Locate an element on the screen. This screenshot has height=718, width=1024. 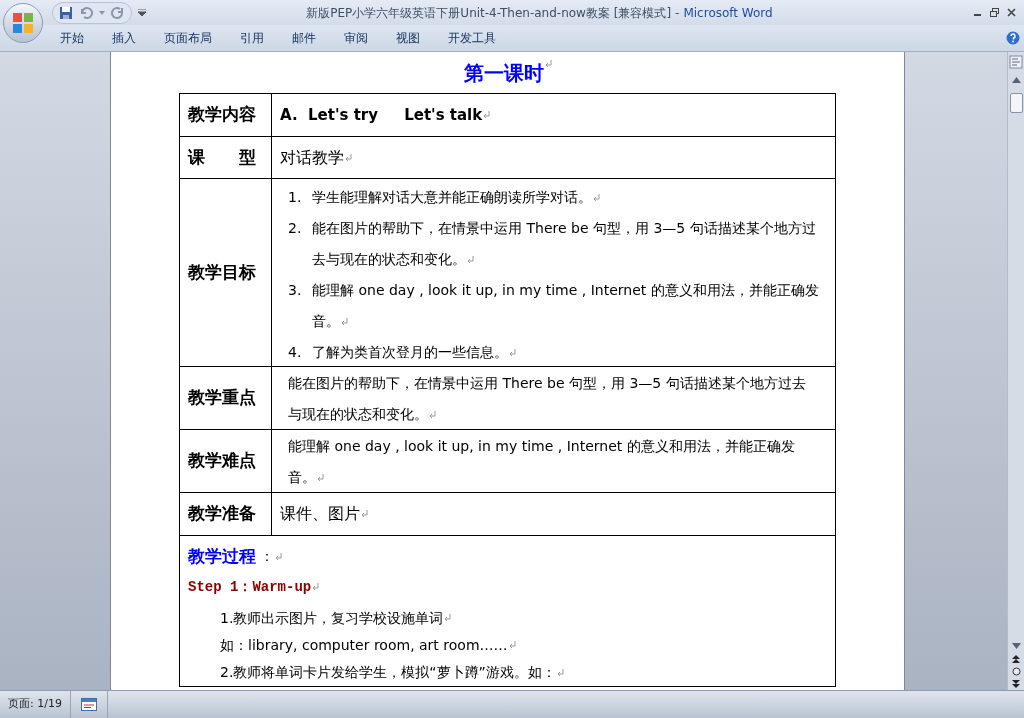
office-logo-icon is located at coordinates (23, 23).